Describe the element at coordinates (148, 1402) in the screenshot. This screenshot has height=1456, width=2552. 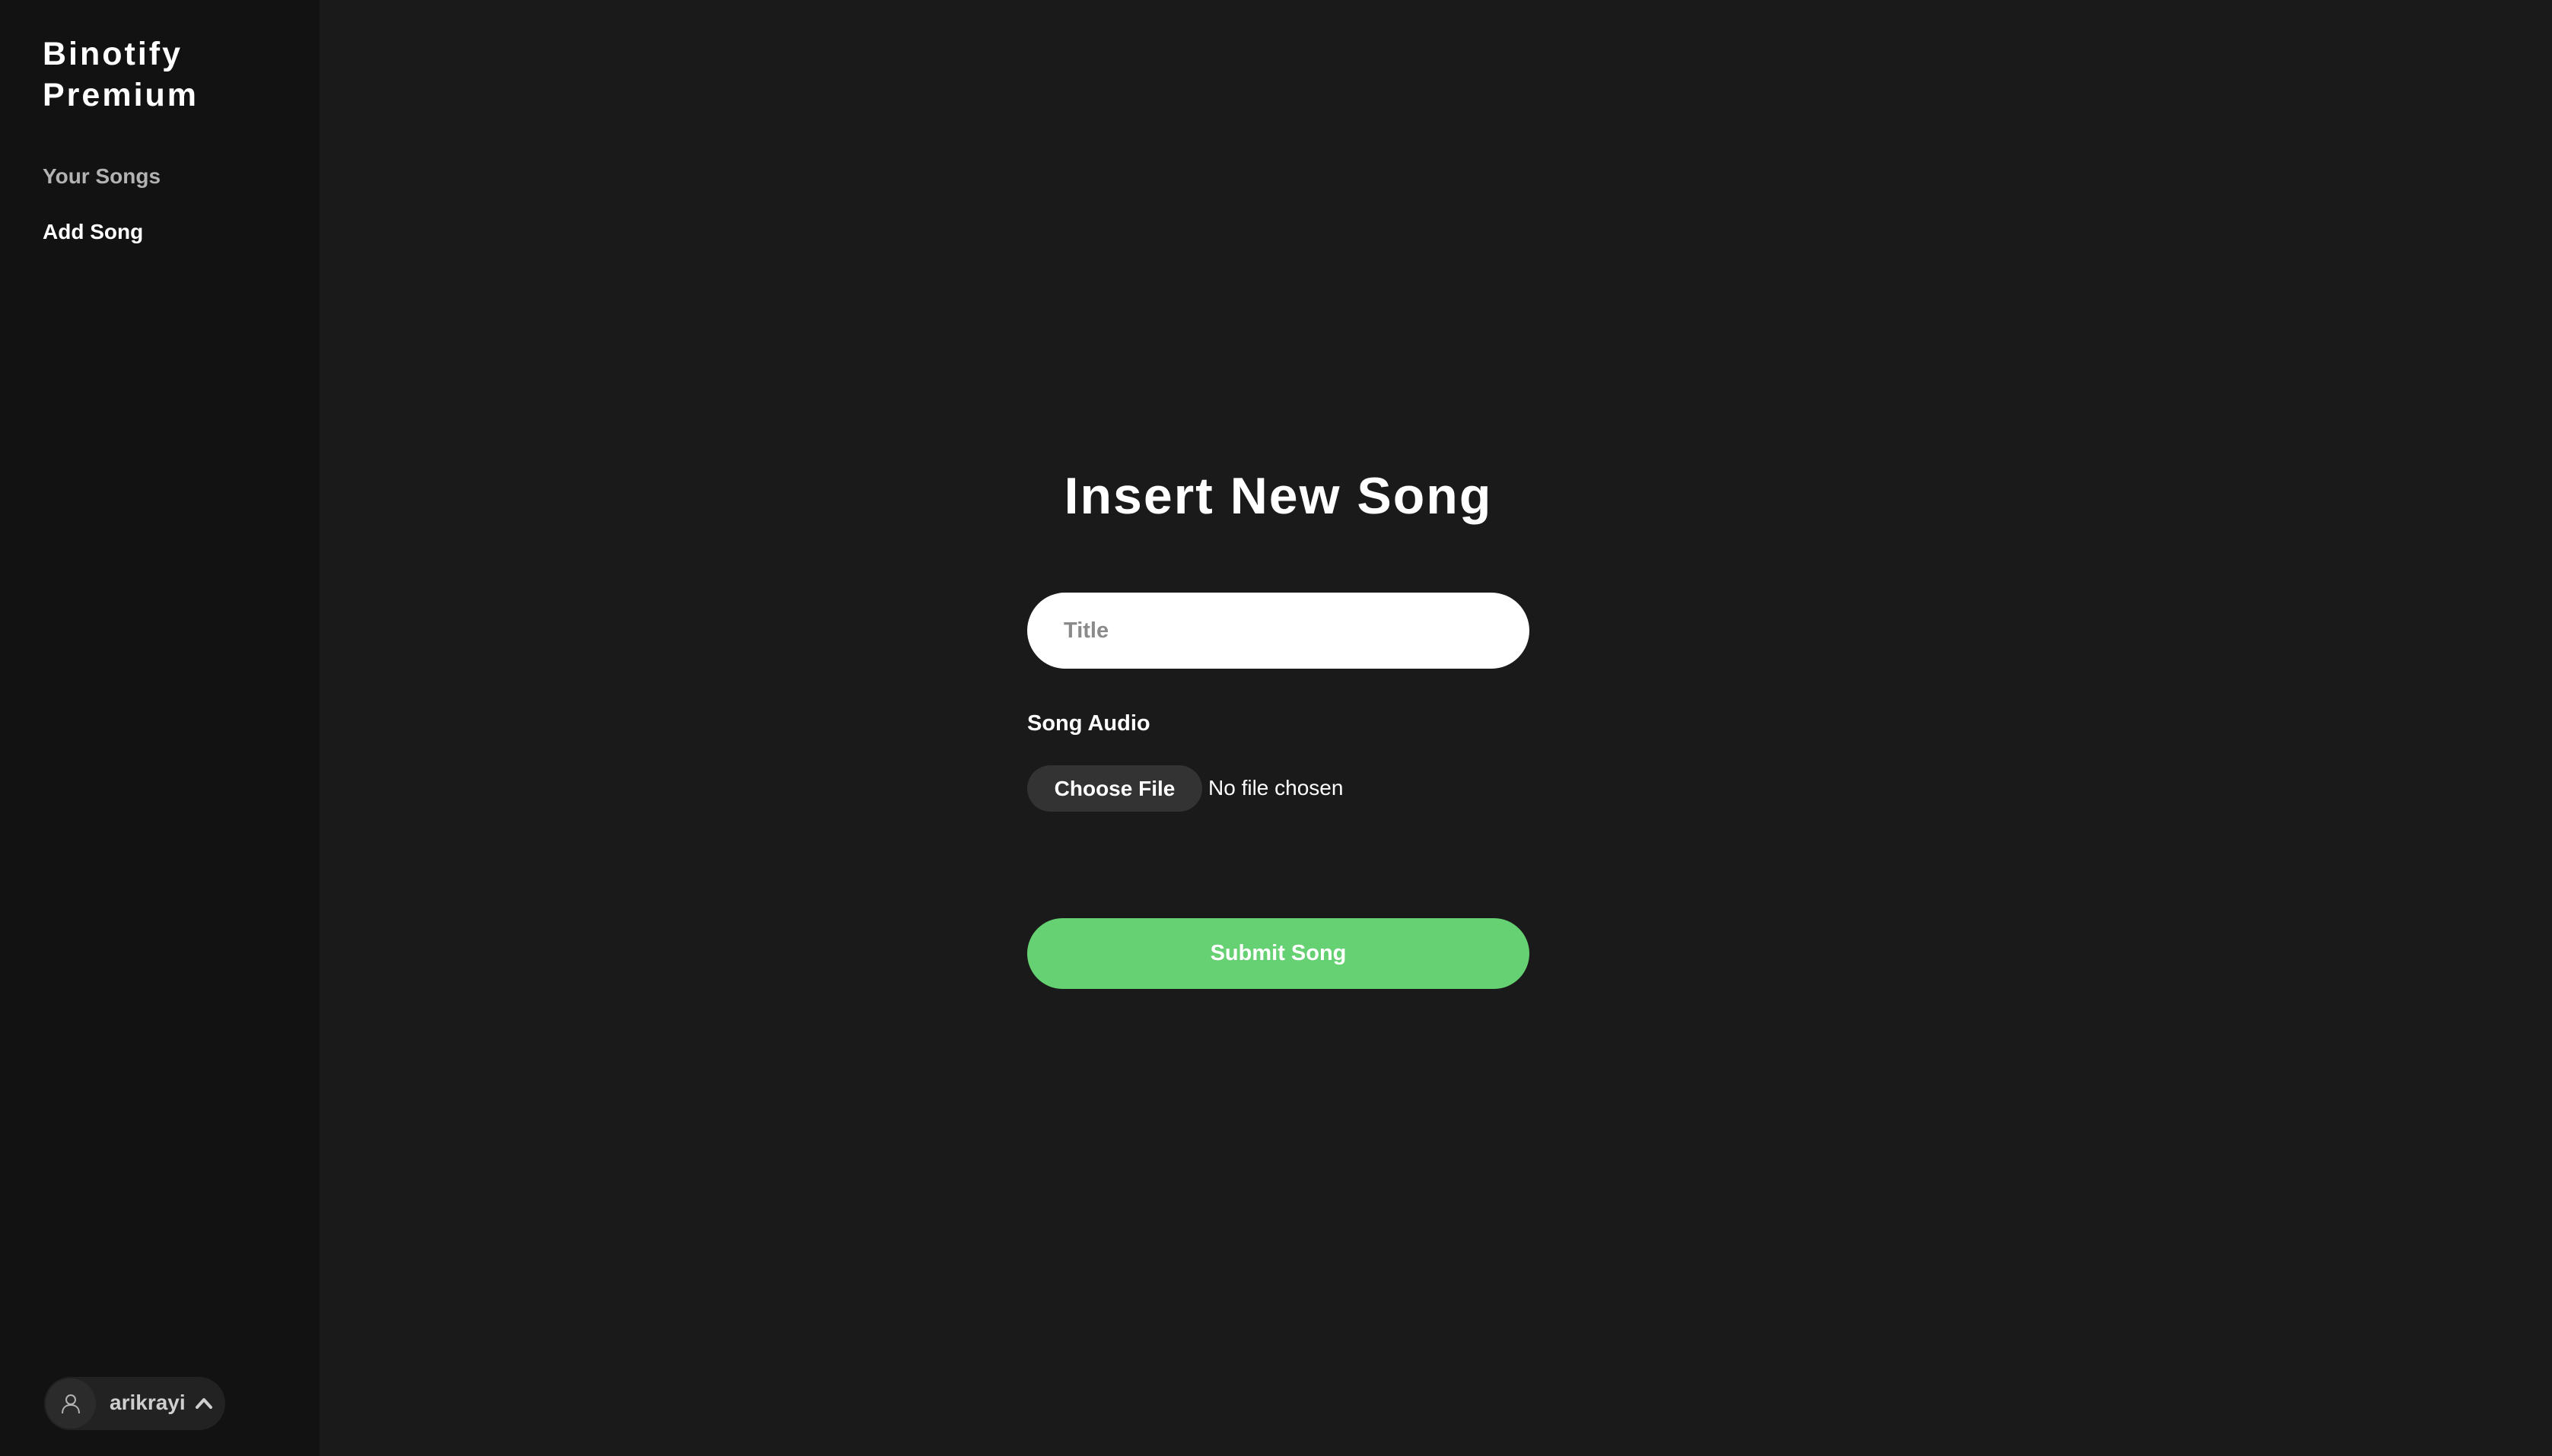
I see `username-label: arikrayi` at that location.